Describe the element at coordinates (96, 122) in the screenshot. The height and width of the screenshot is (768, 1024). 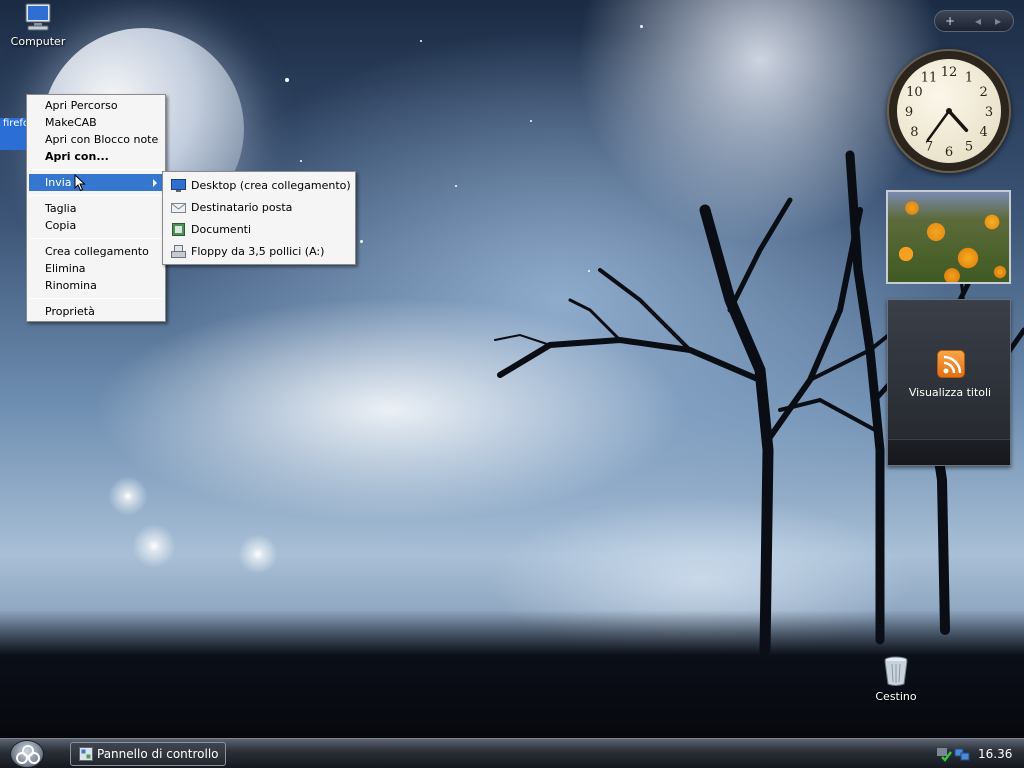
I see `menu-item-makecab: MakeCAB` at that location.